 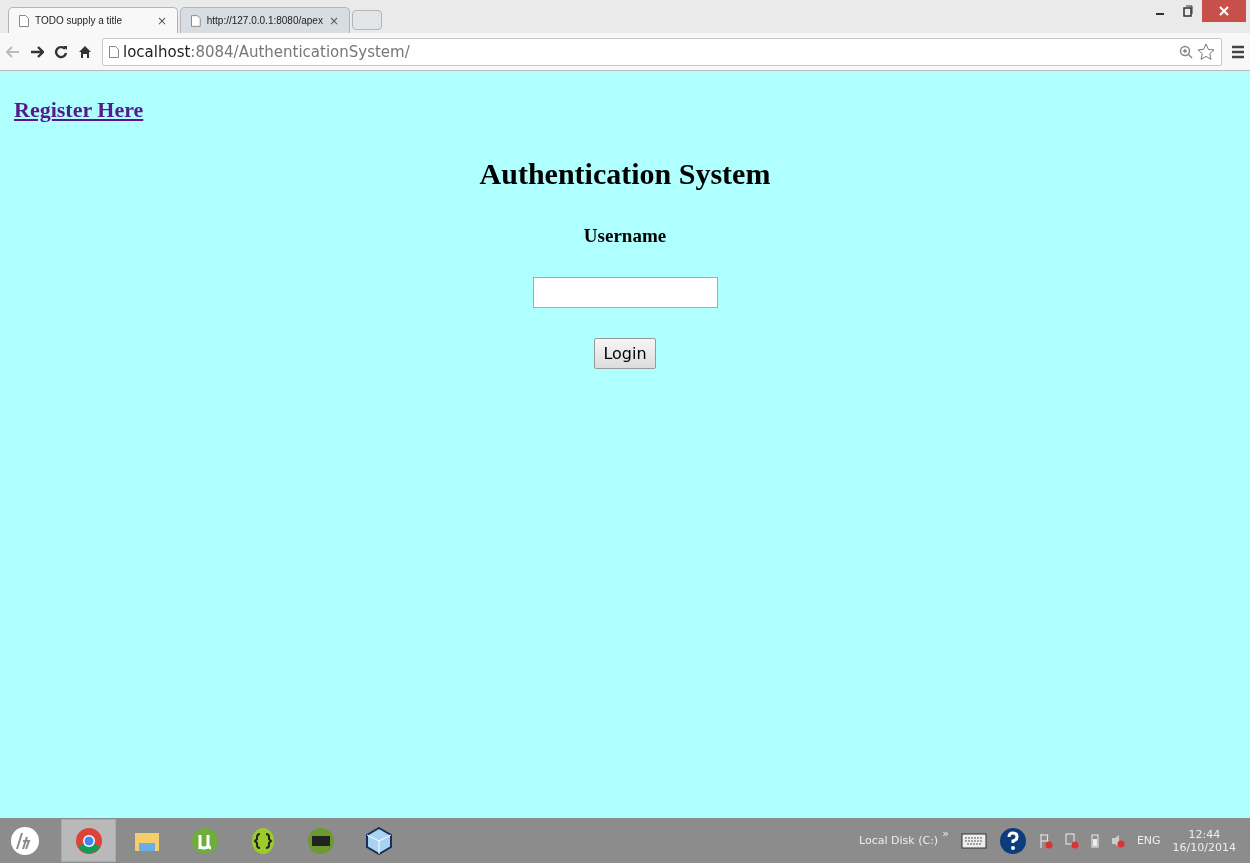 What do you see at coordinates (300, 51) in the screenshot?
I see `url-path: :8084/AuthenticationSystem/` at bounding box center [300, 51].